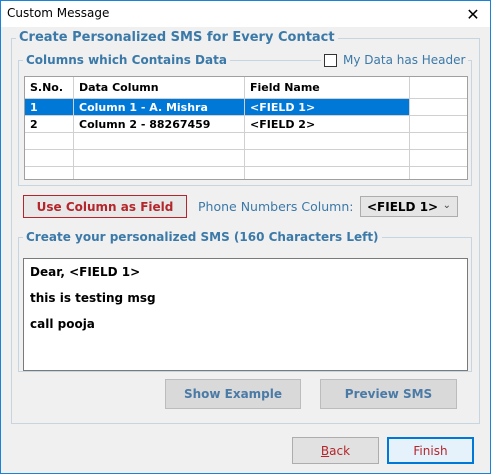 The height and width of the screenshot is (474, 491). What do you see at coordinates (446, 205) in the screenshot?
I see `chevron-down-icon: ⌄` at bounding box center [446, 205].